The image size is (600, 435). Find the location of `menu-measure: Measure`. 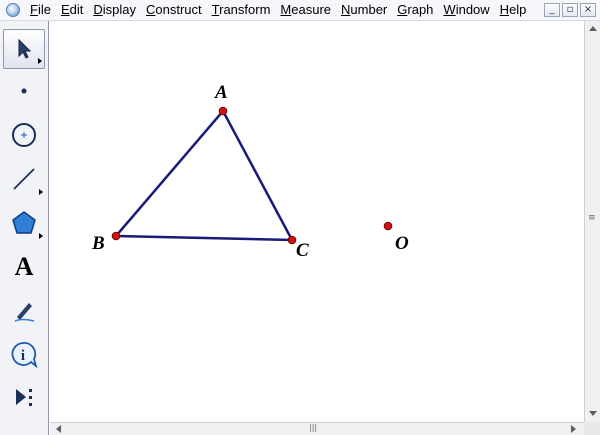

menu-measure: Measure is located at coordinates (305, 10).